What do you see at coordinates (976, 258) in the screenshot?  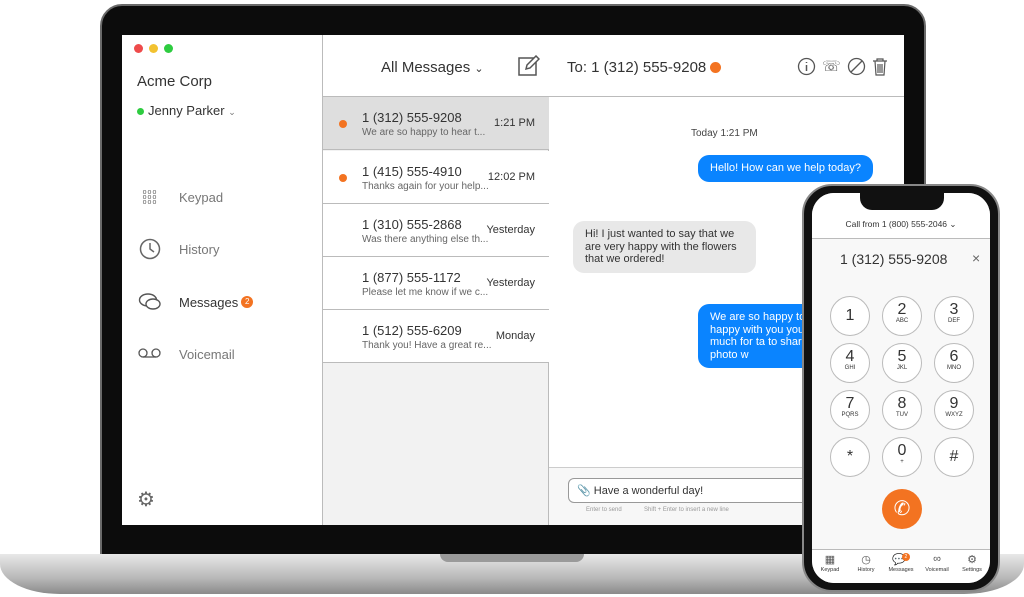 I see `clear-icon: ×` at bounding box center [976, 258].